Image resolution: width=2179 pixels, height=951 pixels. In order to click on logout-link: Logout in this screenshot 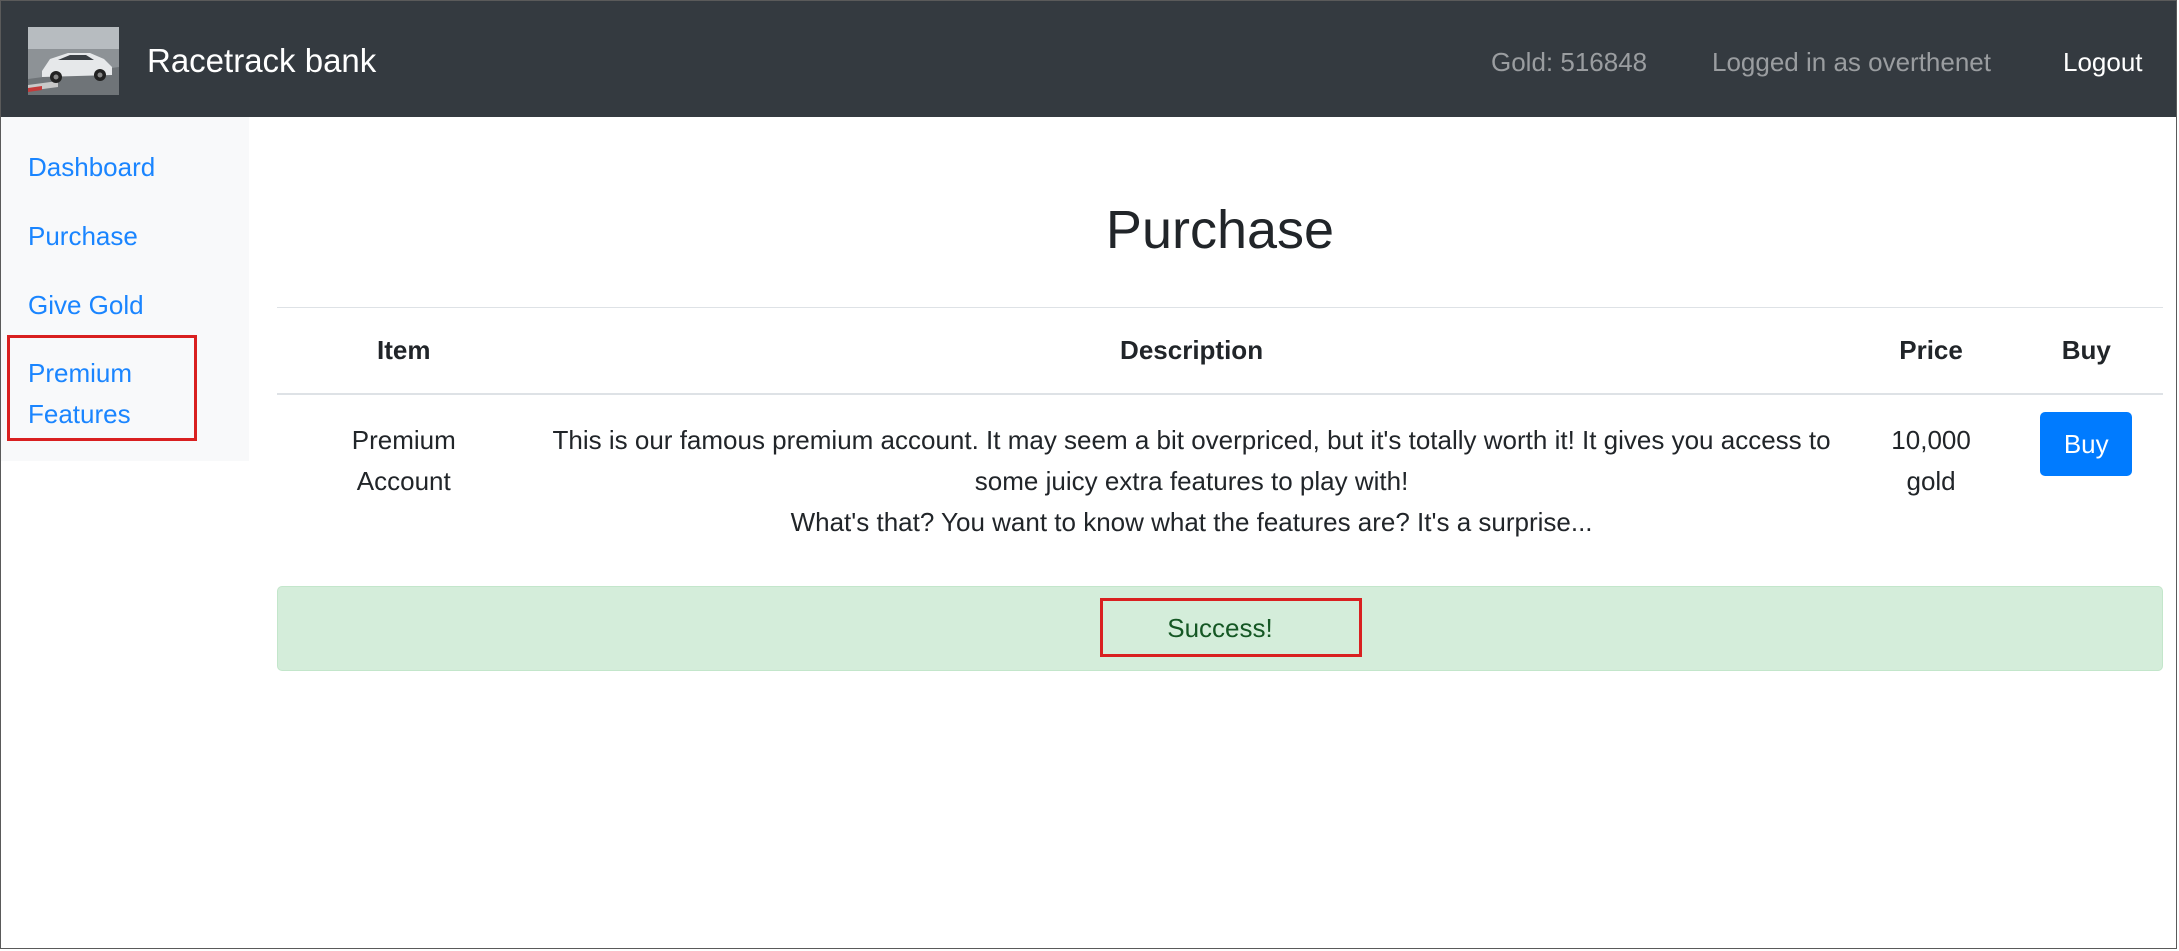, I will do `click(2103, 62)`.